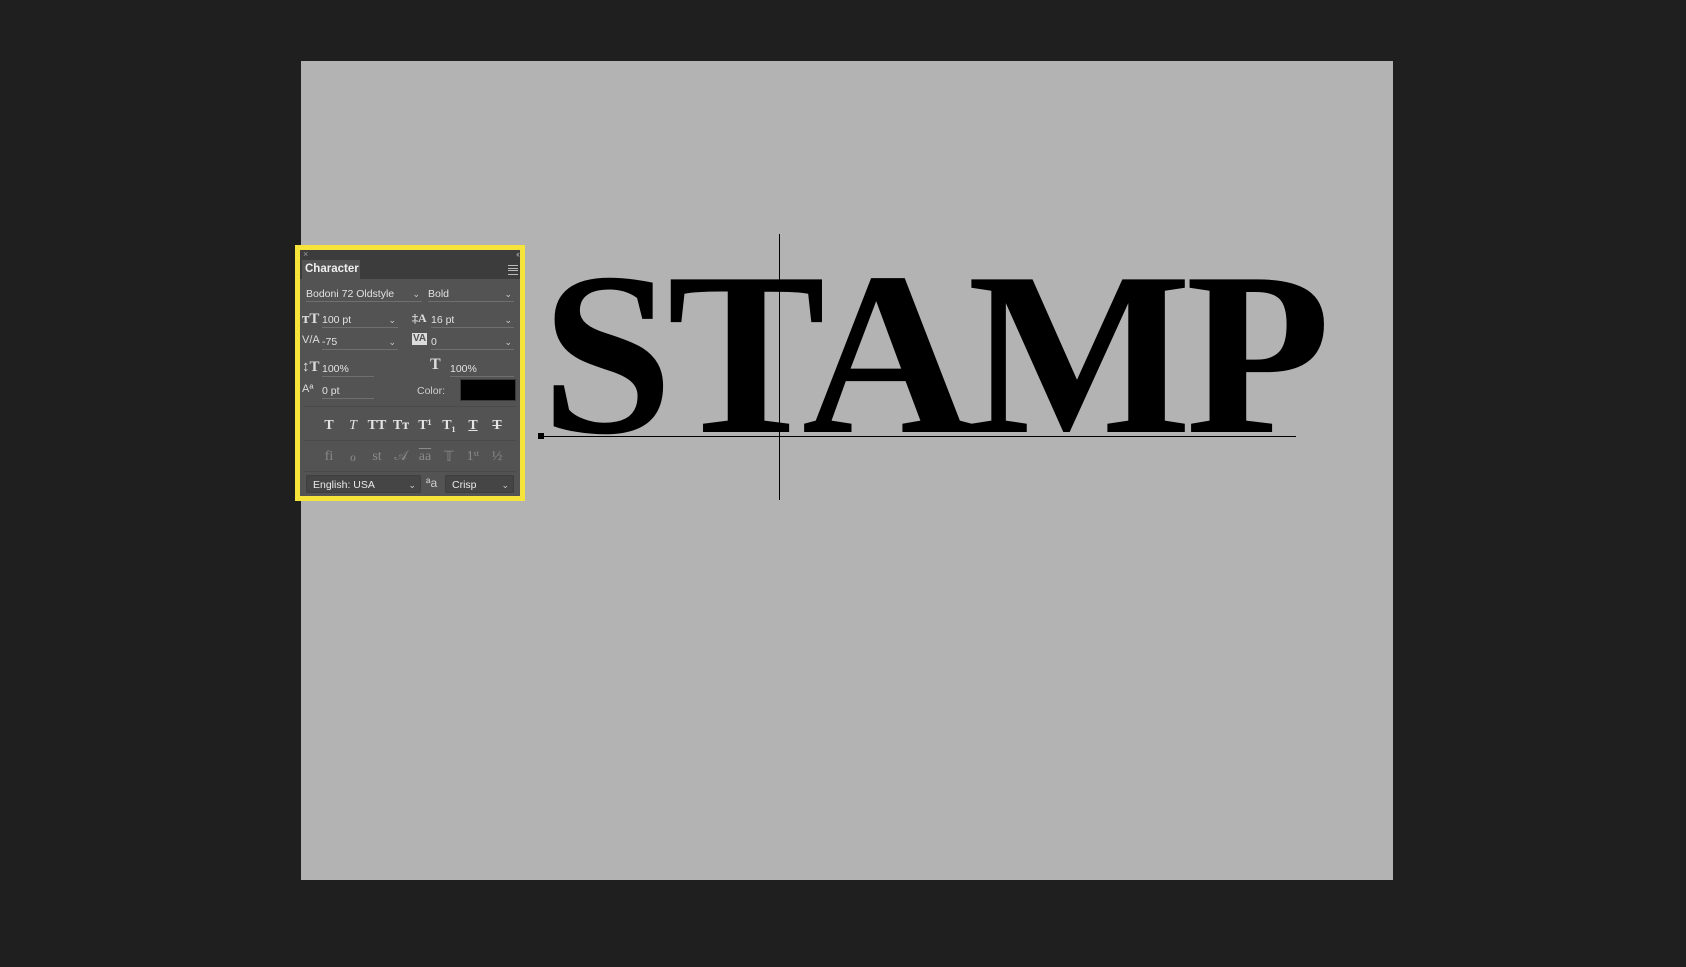 The width and height of the screenshot is (1686, 967). What do you see at coordinates (401, 457) in the screenshot?
I see `swash-button: 𝒜` at bounding box center [401, 457].